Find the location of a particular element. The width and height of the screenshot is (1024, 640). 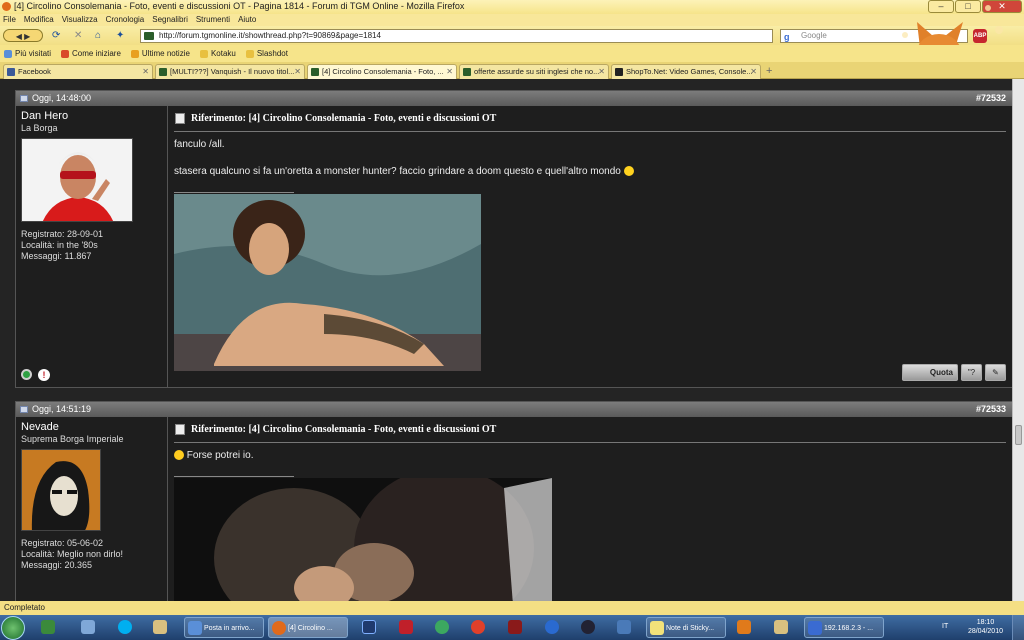

search-placeholder: Google is located at coordinates (814, 35).